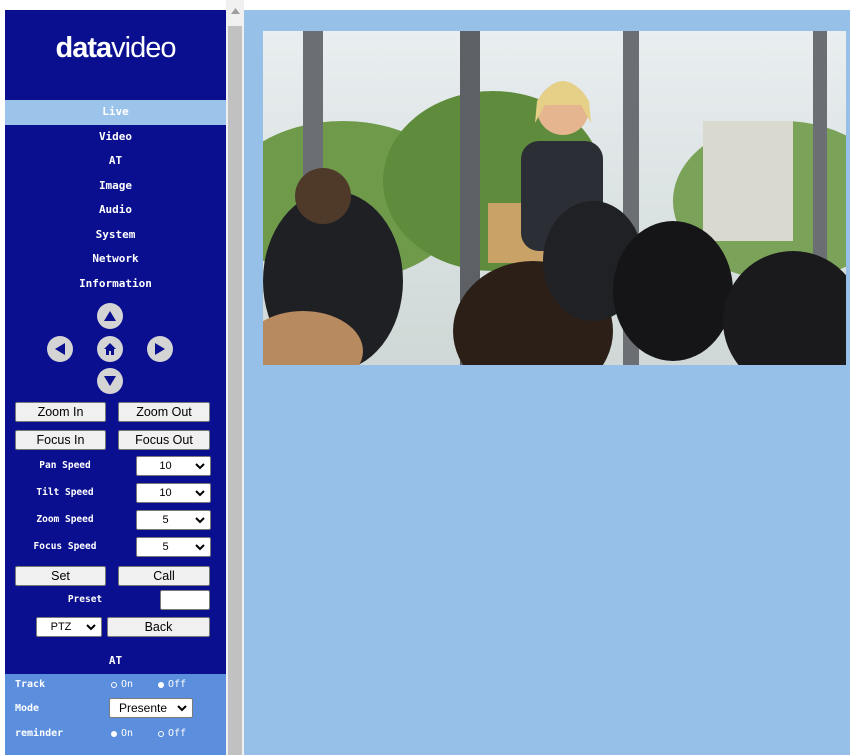  I want to click on preset-call-button: Call, so click(164, 576).